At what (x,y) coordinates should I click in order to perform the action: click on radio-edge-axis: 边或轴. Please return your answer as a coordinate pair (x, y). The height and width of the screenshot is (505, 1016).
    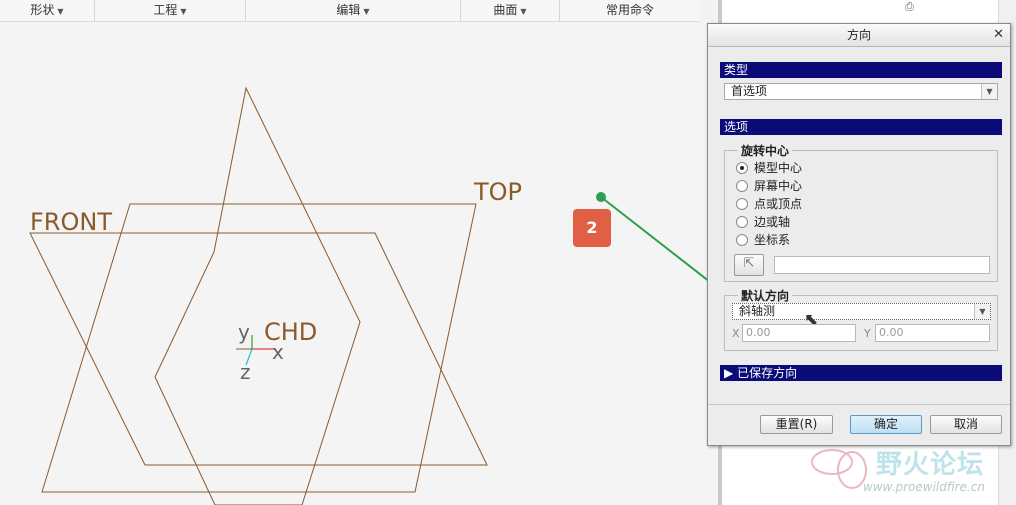
    Looking at the image, I should click on (763, 222).